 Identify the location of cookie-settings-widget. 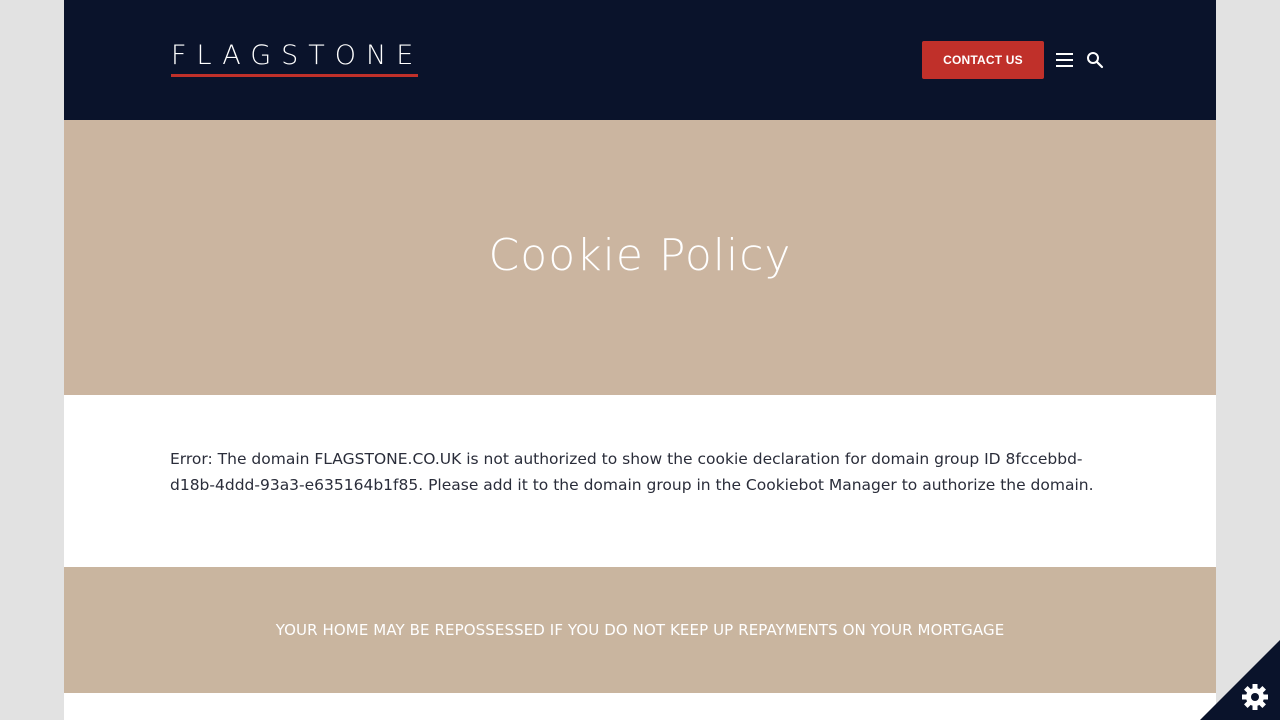
(1240, 680).